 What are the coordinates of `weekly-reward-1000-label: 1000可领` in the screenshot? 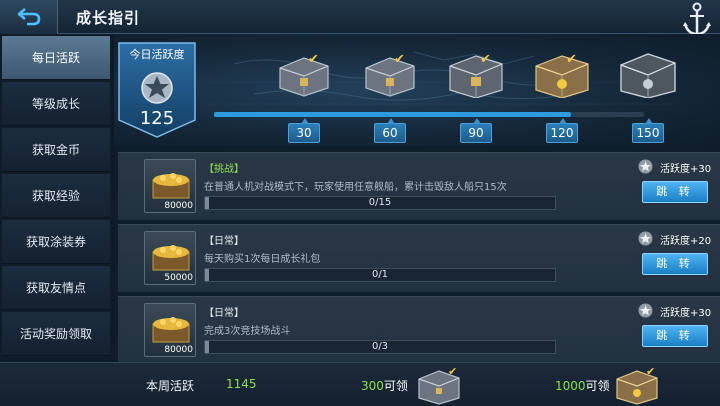 It's located at (582, 385).